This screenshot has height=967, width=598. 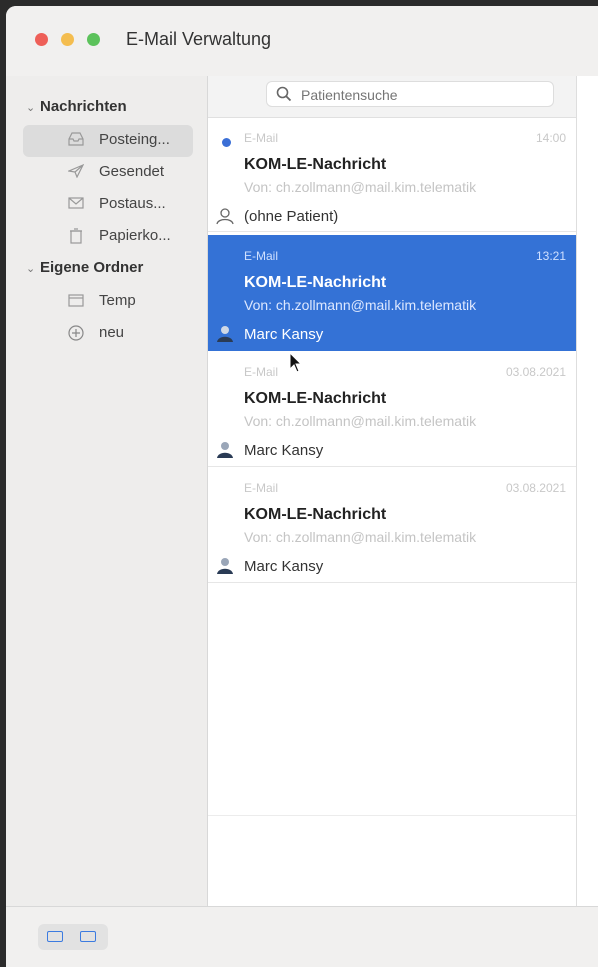 I want to click on message-time: 13:21, so click(x=550, y=256).